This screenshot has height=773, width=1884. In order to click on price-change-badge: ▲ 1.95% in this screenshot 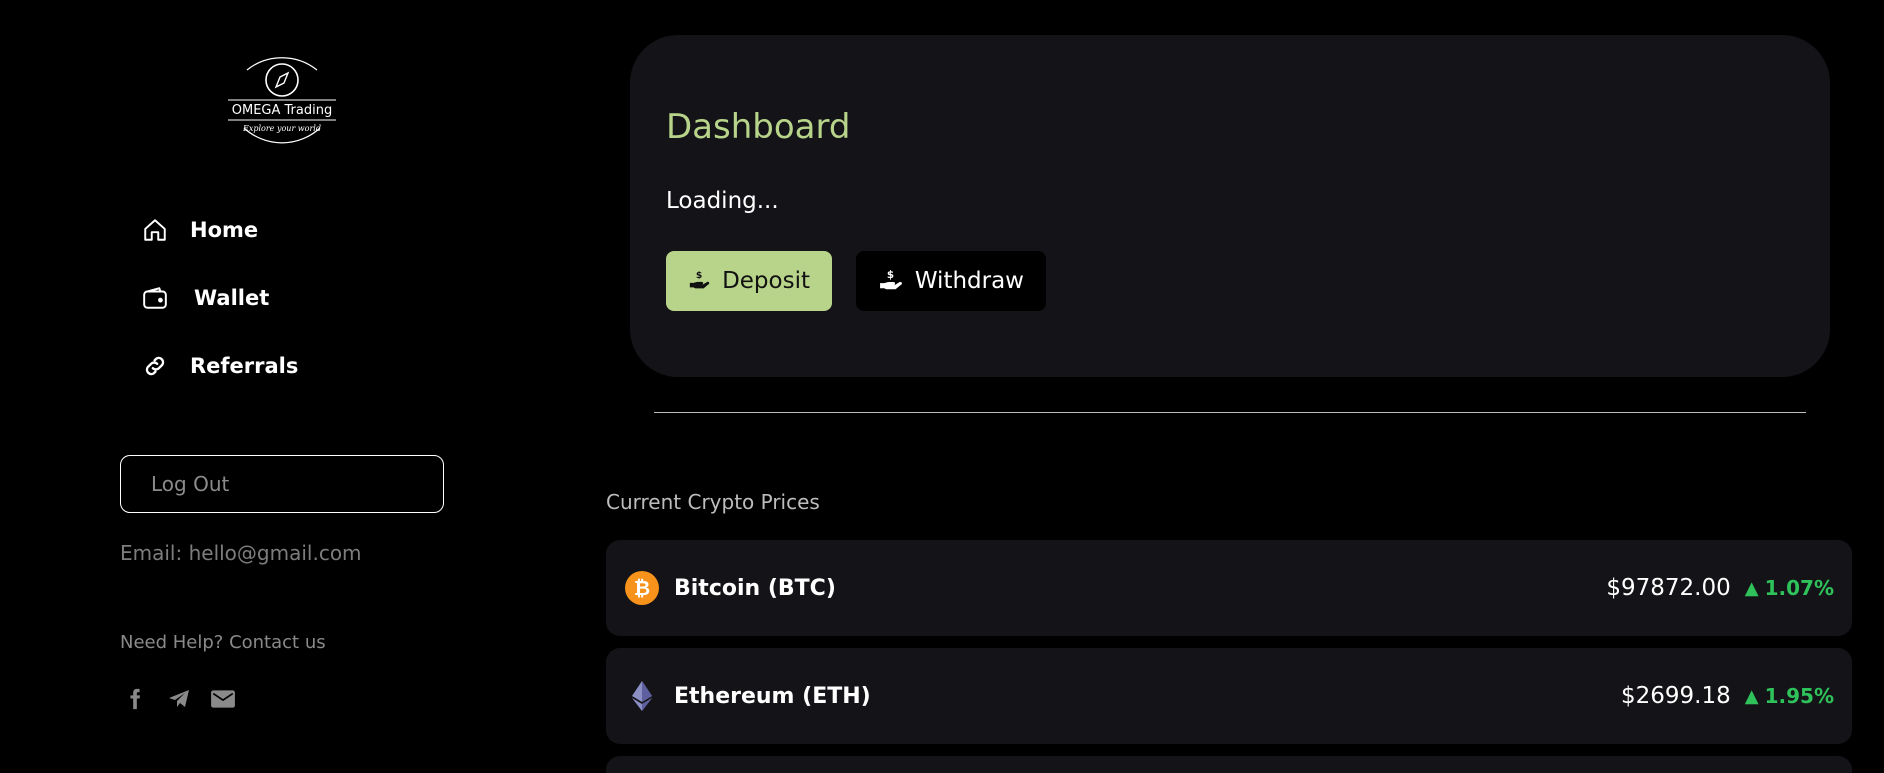, I will do `click(1789, 696)`.